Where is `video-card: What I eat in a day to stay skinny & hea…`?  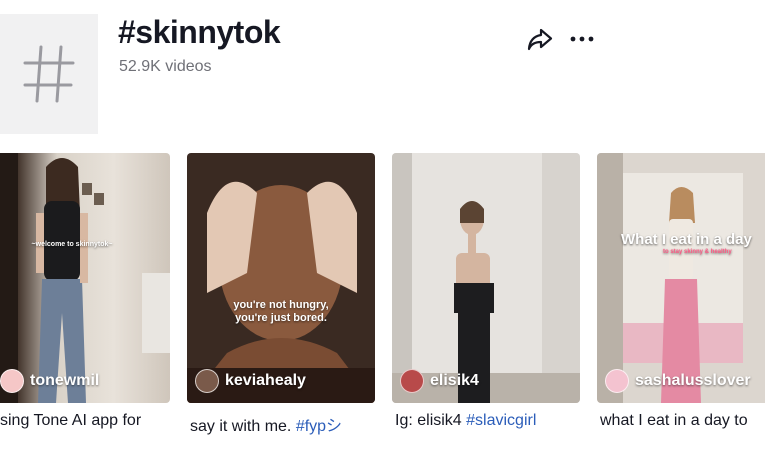
video-card: What I eat in a day to stay skinny & hea… is located at coordinates (681, 278).